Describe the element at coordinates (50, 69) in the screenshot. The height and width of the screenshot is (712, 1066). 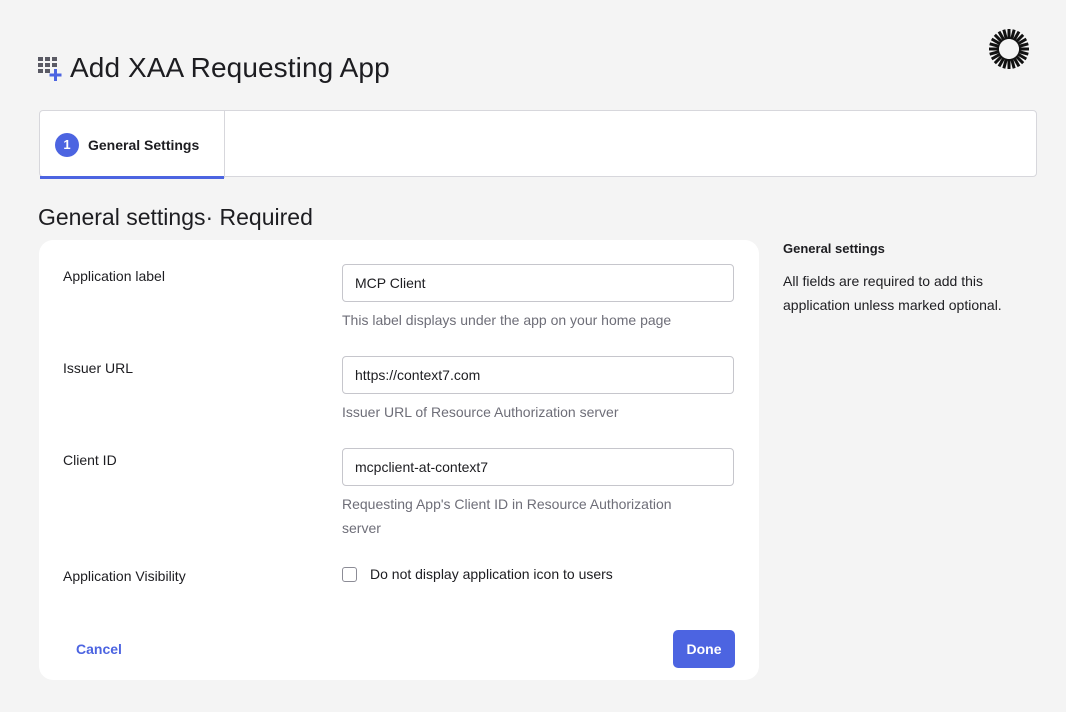
I see `grid-add-icon` at that location.